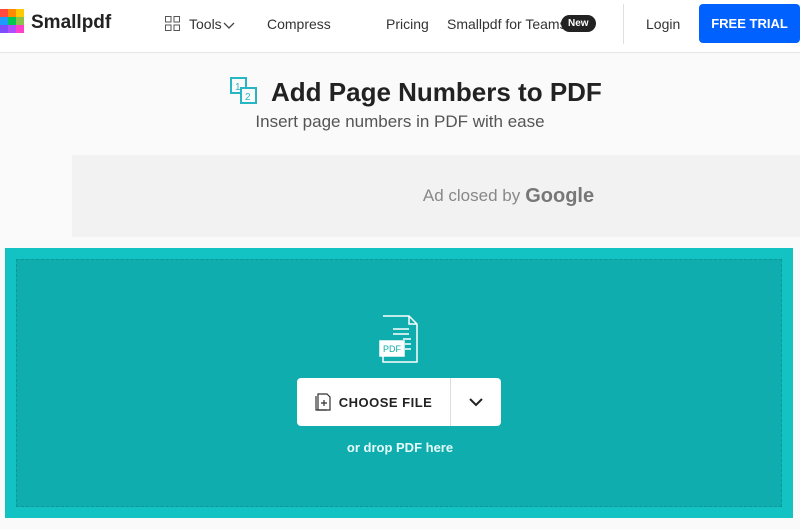 This screenshot has height=529, width=800. I want to click on svg-text: PDF, so click(392, 349).